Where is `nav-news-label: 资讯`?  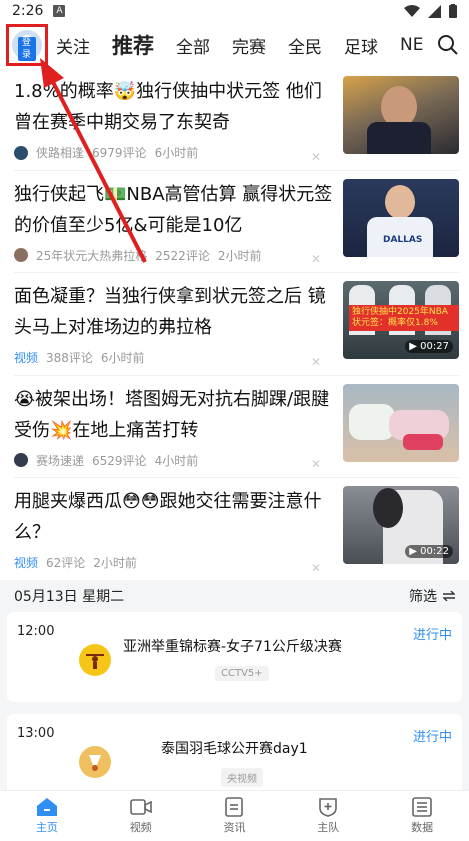
nav-news-label: 资讯 is located at coordinates (234, 827).